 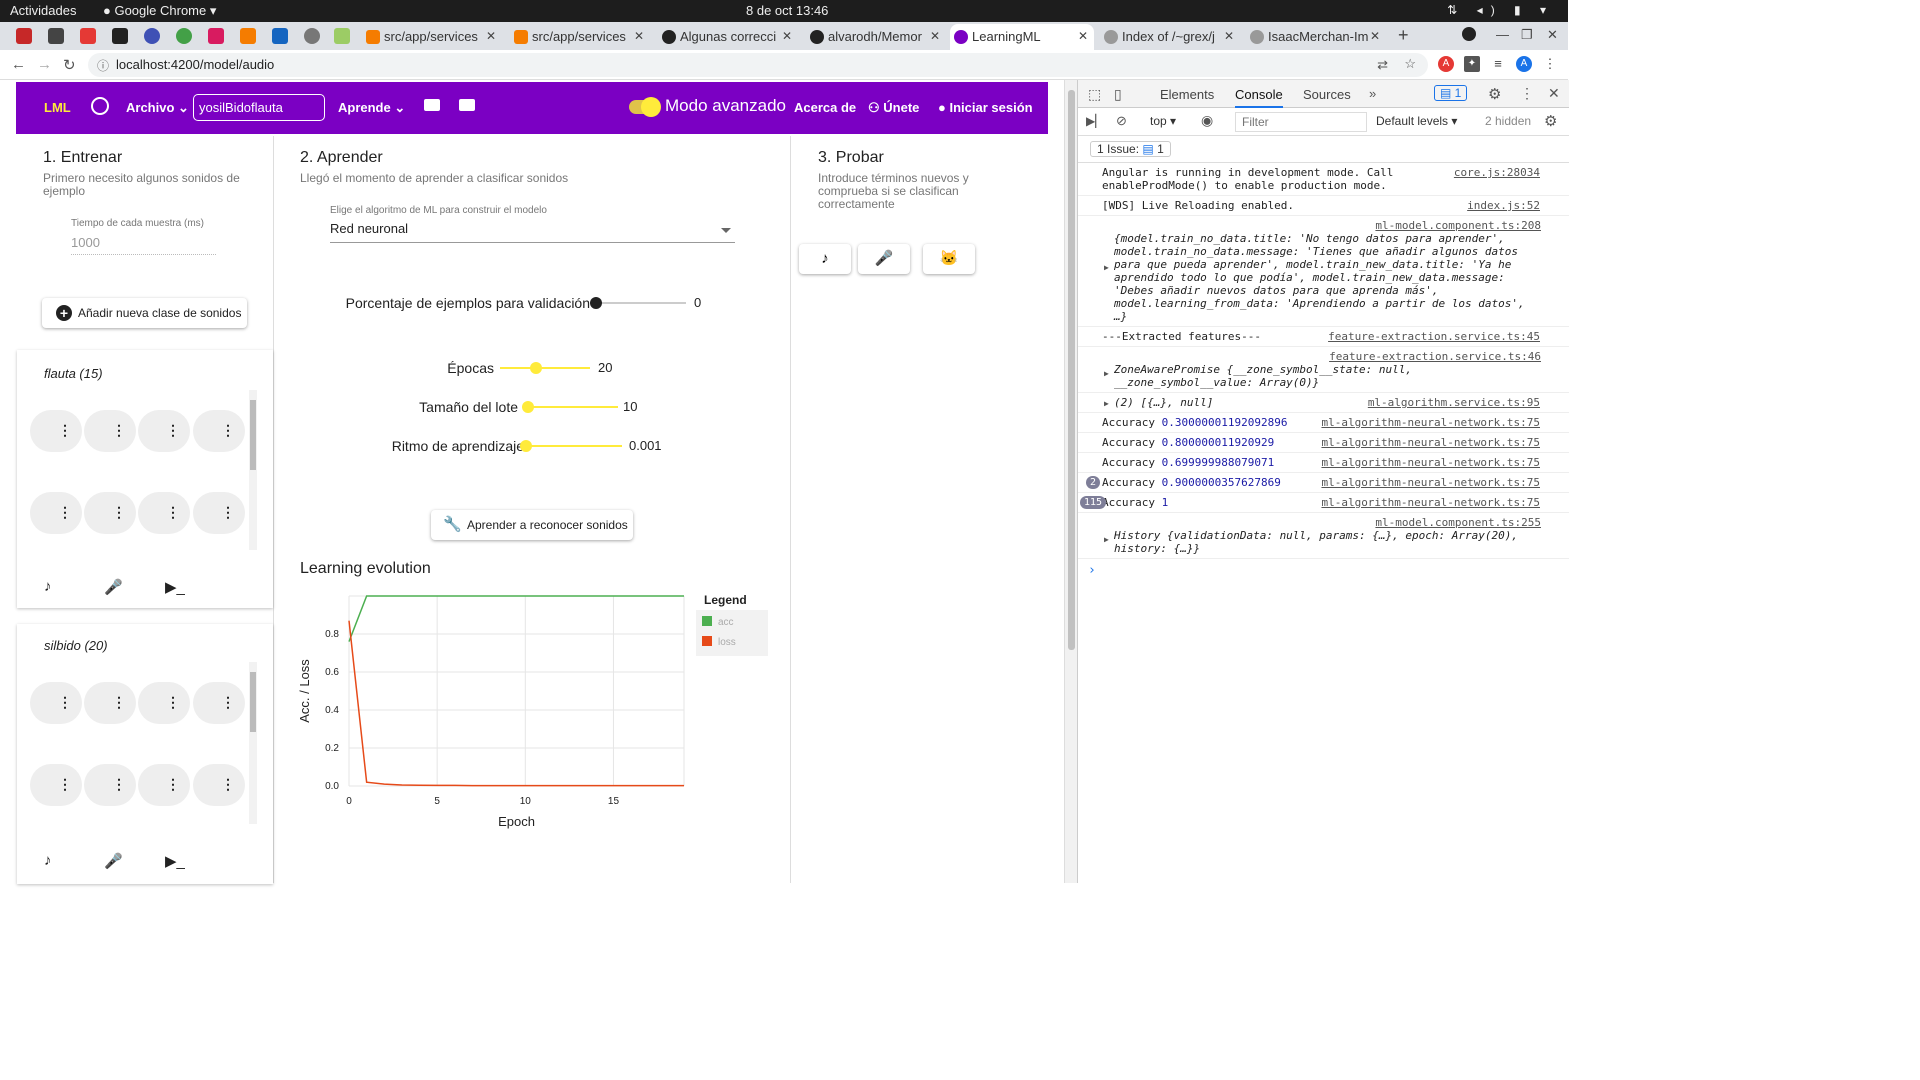 What do you see at coordinates (159, 11) in the screenshot?
I see `app-menu: ● Google Chrome ▾` at bounding box center [159, 11].